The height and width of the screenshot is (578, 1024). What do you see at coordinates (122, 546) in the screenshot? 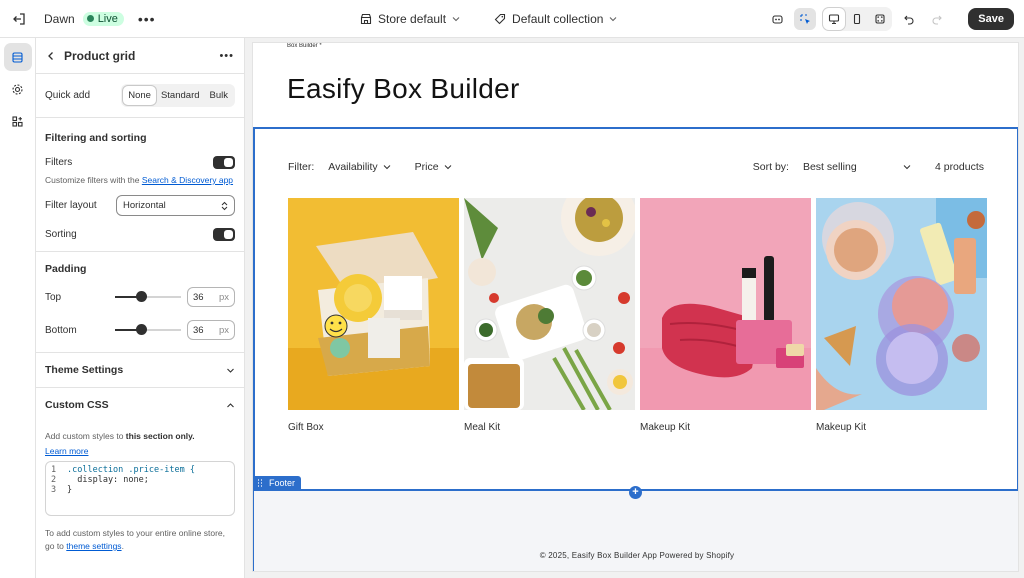
I see `custom-css-footer-suffix: .` at bounding box center [122, 546].